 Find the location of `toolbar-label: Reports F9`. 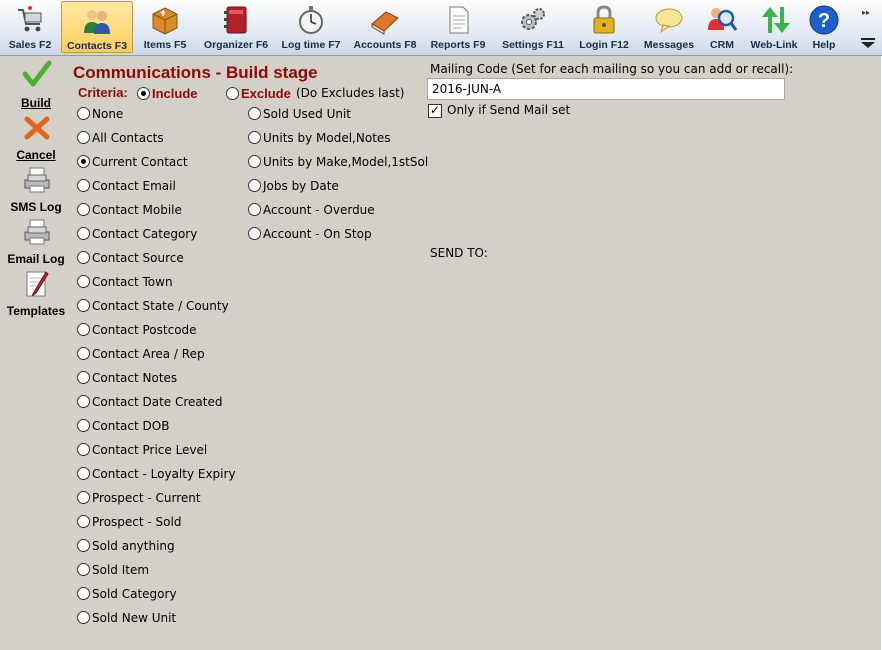

toolbar-label: Reports F9 is located at coordinates (458, 45).